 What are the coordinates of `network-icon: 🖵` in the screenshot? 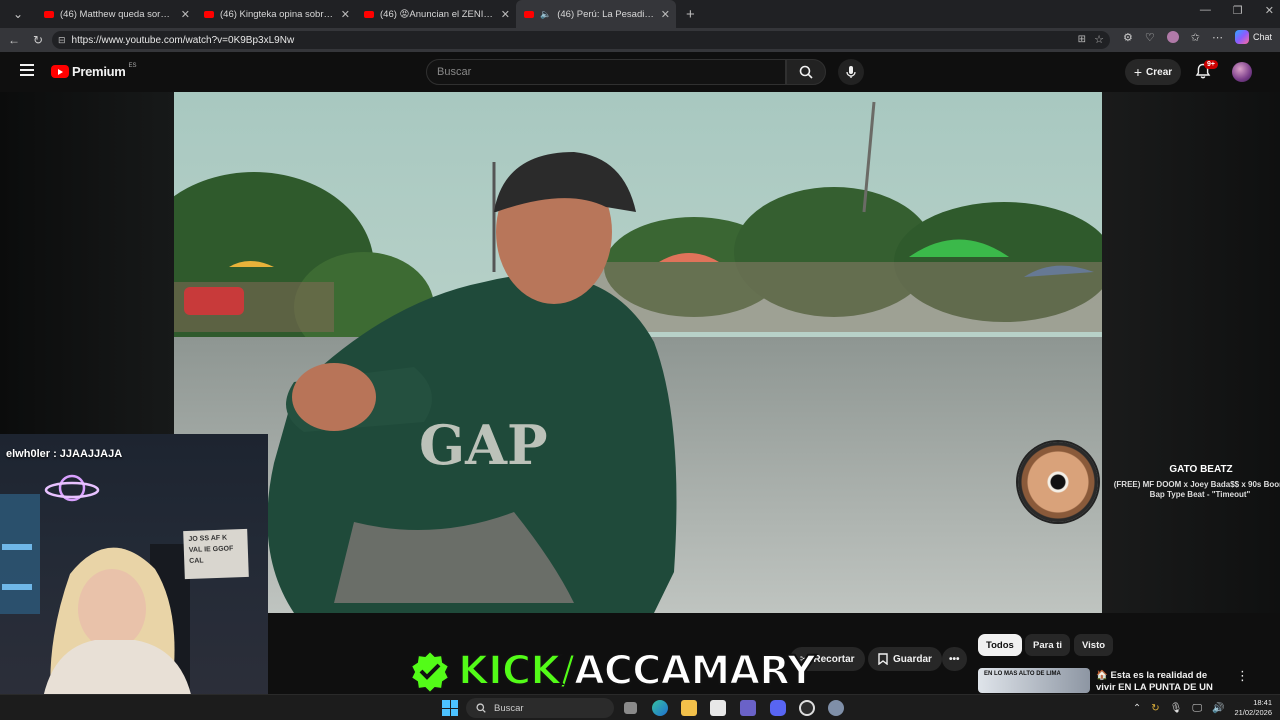 It's located at (1197, 708).